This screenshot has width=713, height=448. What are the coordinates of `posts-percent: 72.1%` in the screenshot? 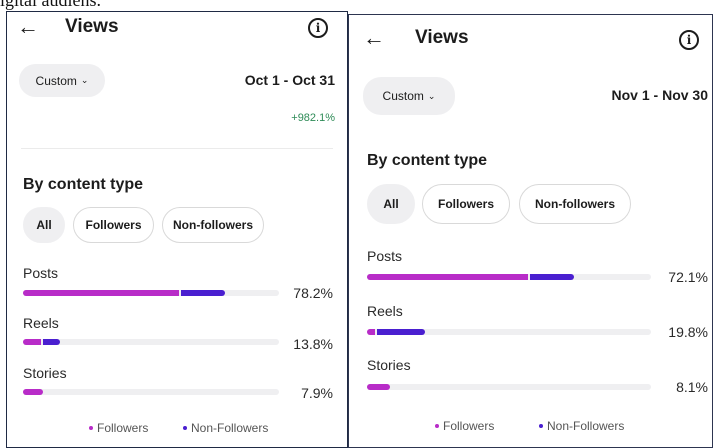 It's located at (688, 277).